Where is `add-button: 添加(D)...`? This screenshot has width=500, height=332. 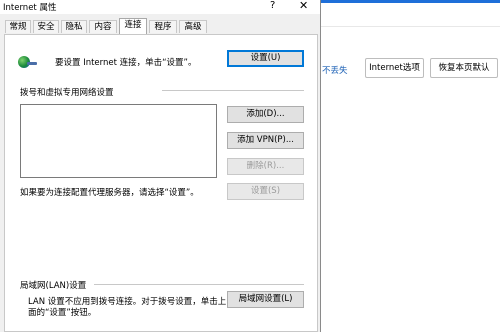 add-button: 添加(D)... is located at coordinates (265, 114).